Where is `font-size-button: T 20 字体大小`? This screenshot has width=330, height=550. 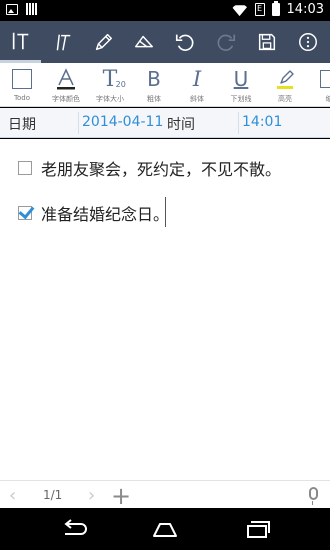
font-size-button: T 20 字体大小 is located at coordinates (110, 86).